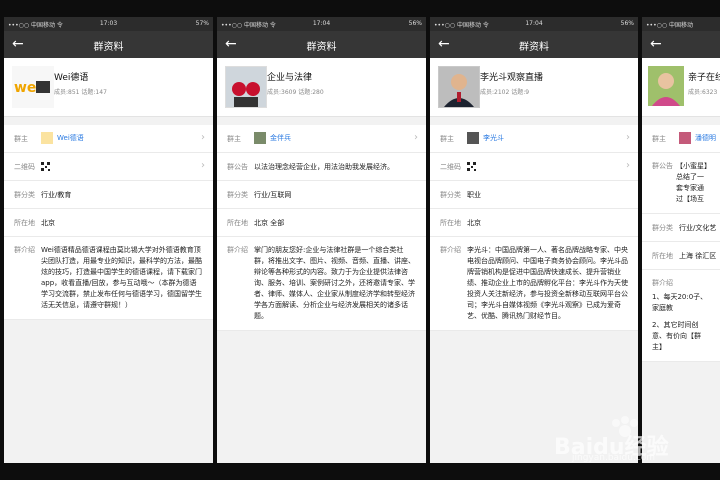  Describe the element at coordinates (704, 78) in the screenshot. I see `group-name: 亲子在线` at that location.